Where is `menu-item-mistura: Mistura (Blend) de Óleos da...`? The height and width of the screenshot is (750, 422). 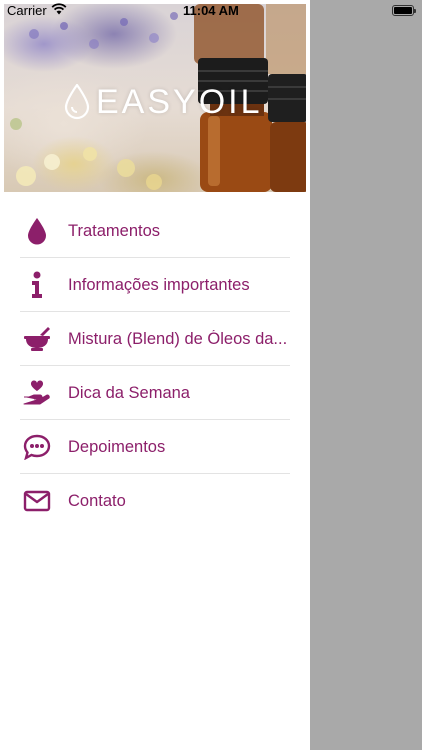 menu-item-mistura: Mistura (Blend) de Óleos da... is located at coordinates (155, 339).